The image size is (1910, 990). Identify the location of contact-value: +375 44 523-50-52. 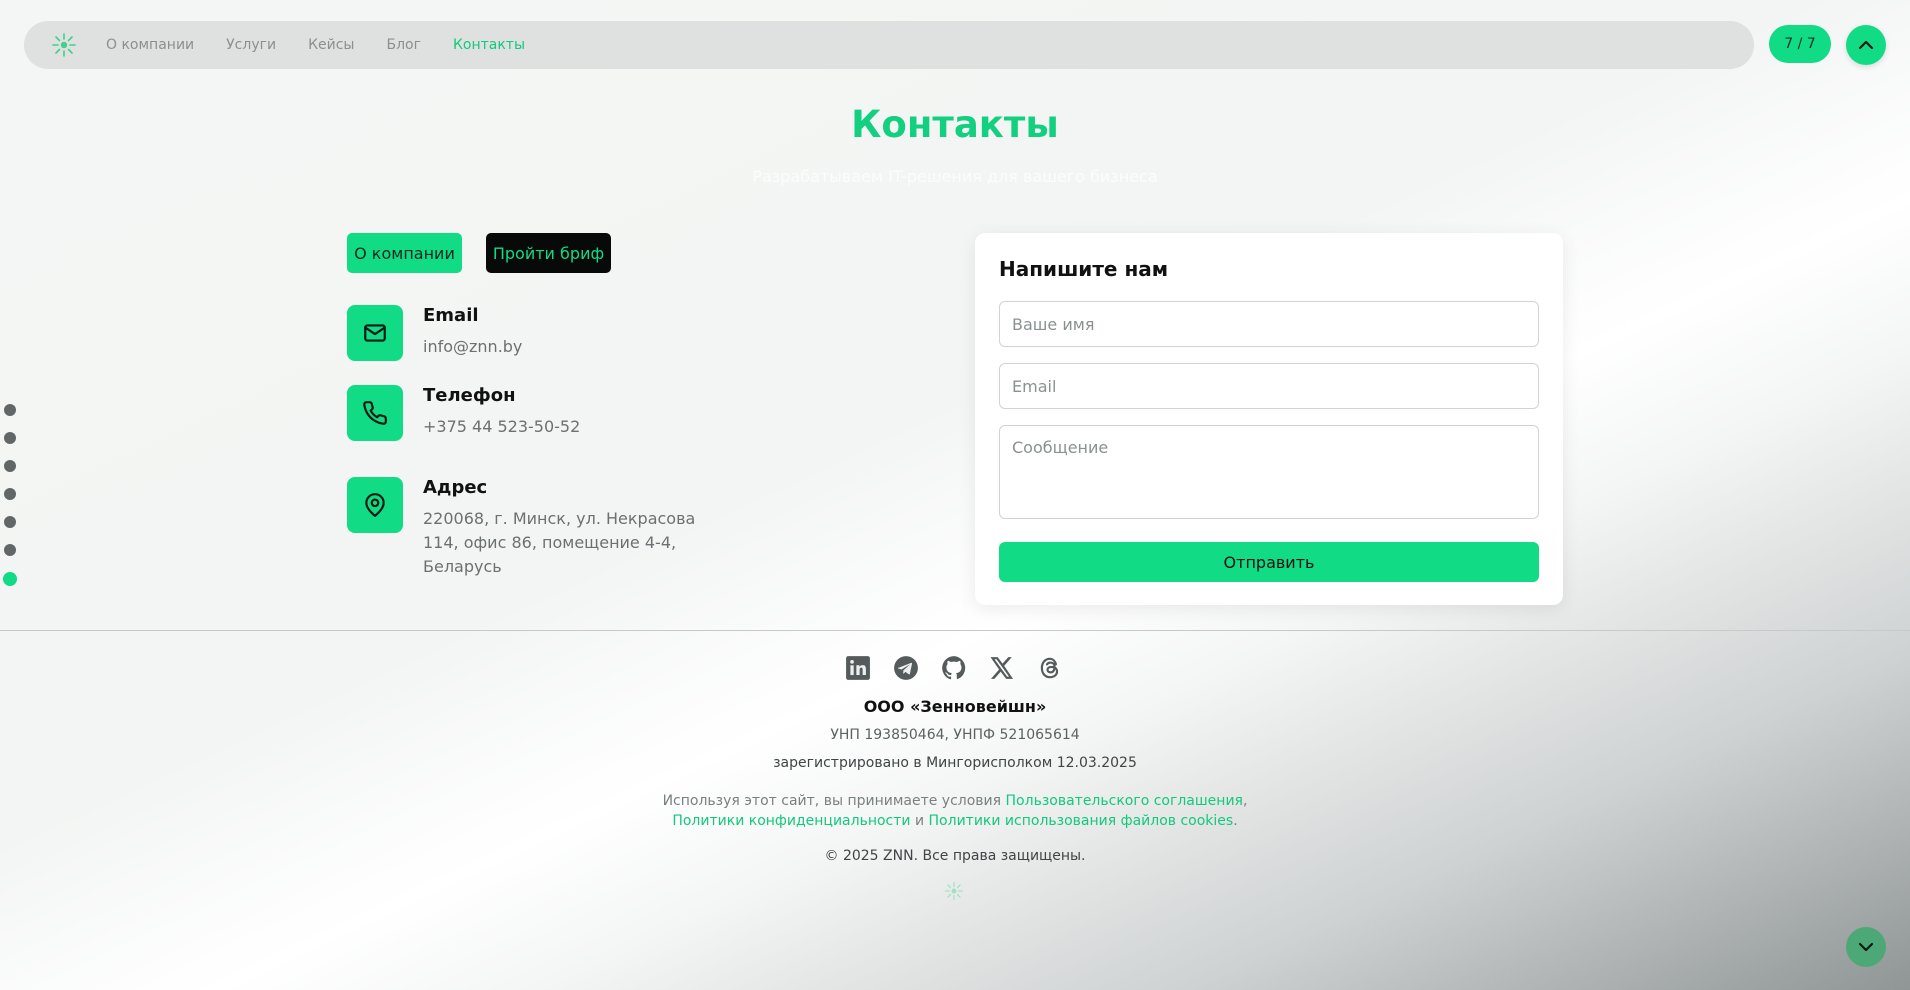
(578, 427).